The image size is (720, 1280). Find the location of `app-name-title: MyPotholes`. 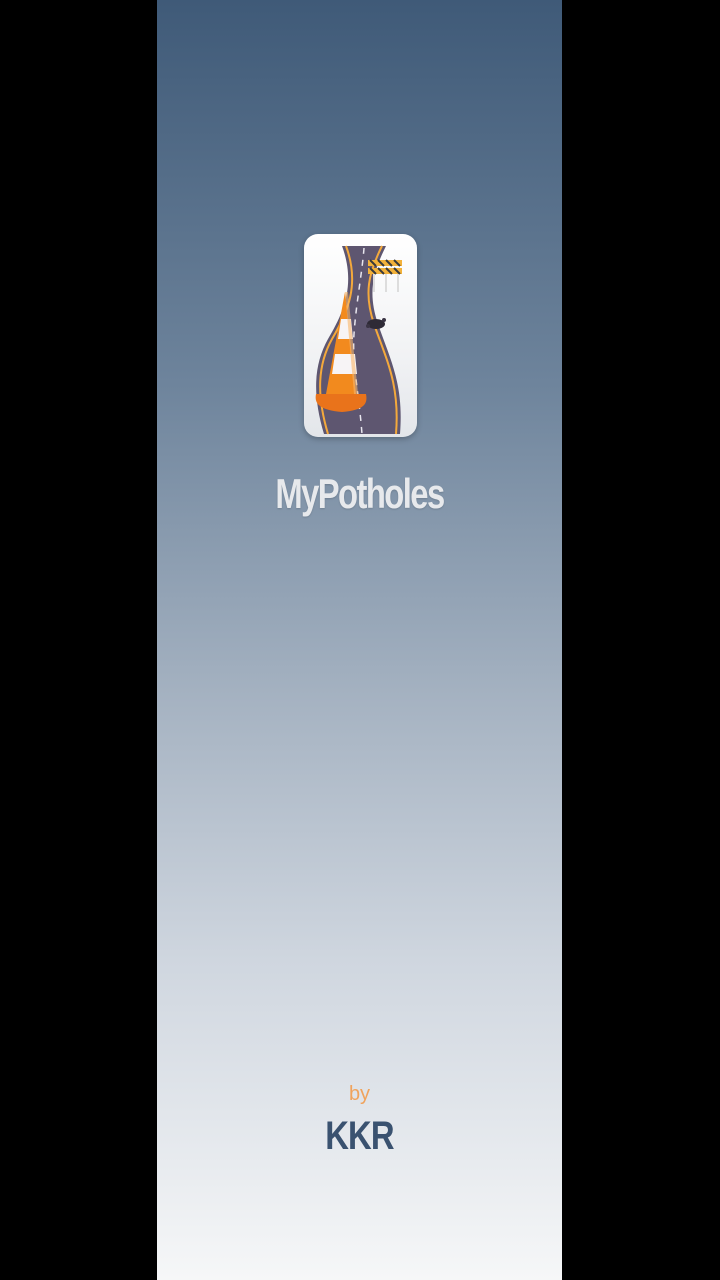

app-name-title: MyPotholes is located at coordinates (360, 493).